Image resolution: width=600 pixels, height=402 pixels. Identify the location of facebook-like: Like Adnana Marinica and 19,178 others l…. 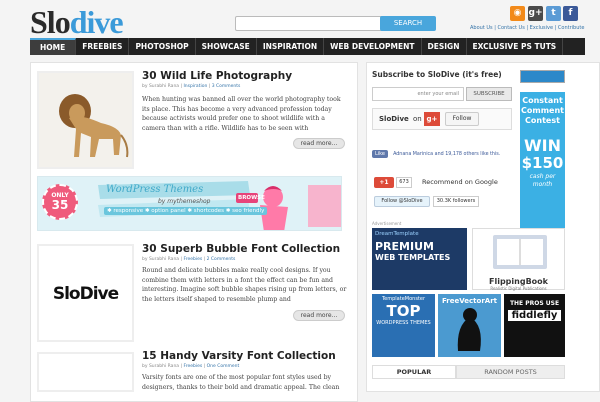
(442, 149).